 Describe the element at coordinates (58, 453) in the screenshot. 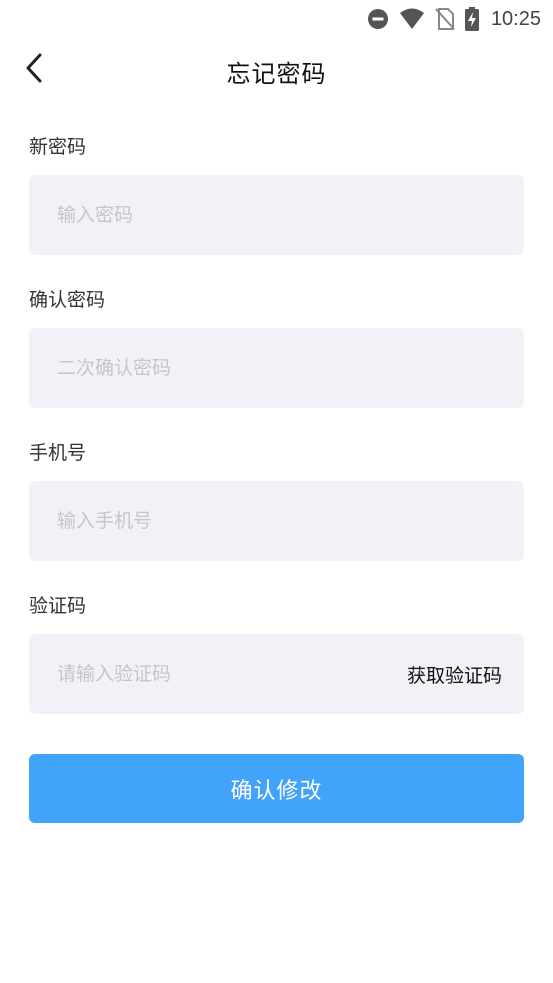

I see `phone-label: 手机号` at that location.